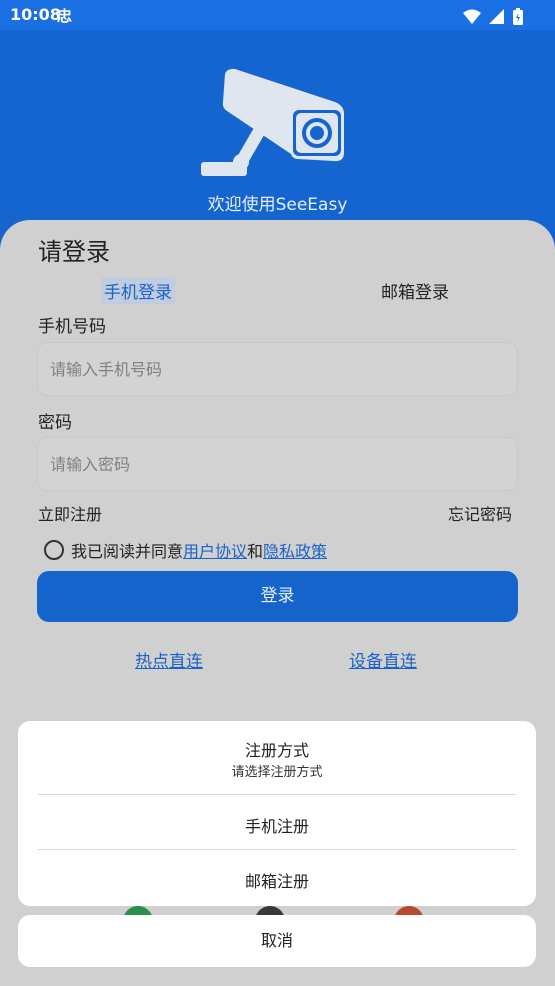 The image size is (555, 986). What do you see at coordinates (65, 16) in the screenshot?
I see `notification-app-icon: 忠` at bounding box center [65, 16].